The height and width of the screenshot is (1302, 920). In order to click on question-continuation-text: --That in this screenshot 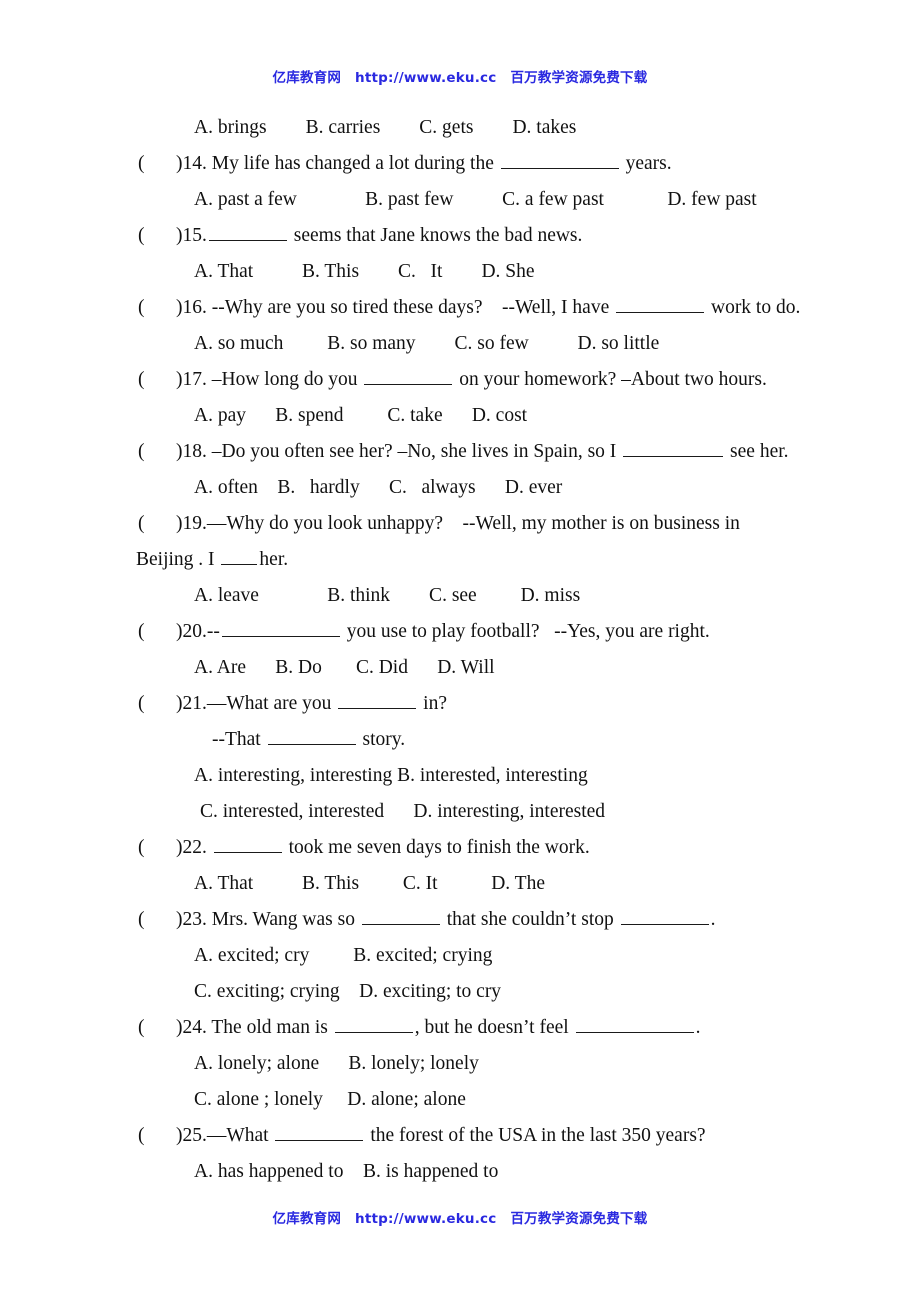, I will do `click(239, 739)`.